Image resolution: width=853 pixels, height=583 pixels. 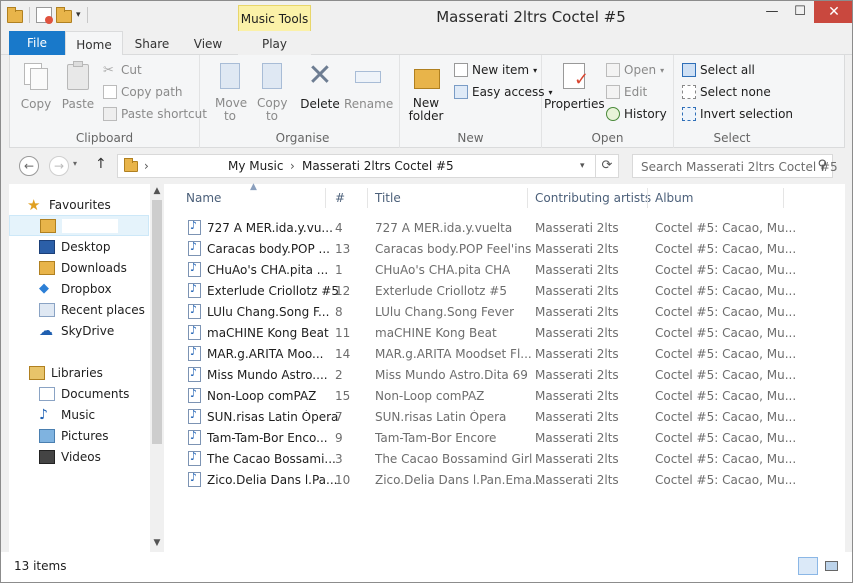 I want to click on breadcrumb-my-music: My Music, so click(x=255, y=166).